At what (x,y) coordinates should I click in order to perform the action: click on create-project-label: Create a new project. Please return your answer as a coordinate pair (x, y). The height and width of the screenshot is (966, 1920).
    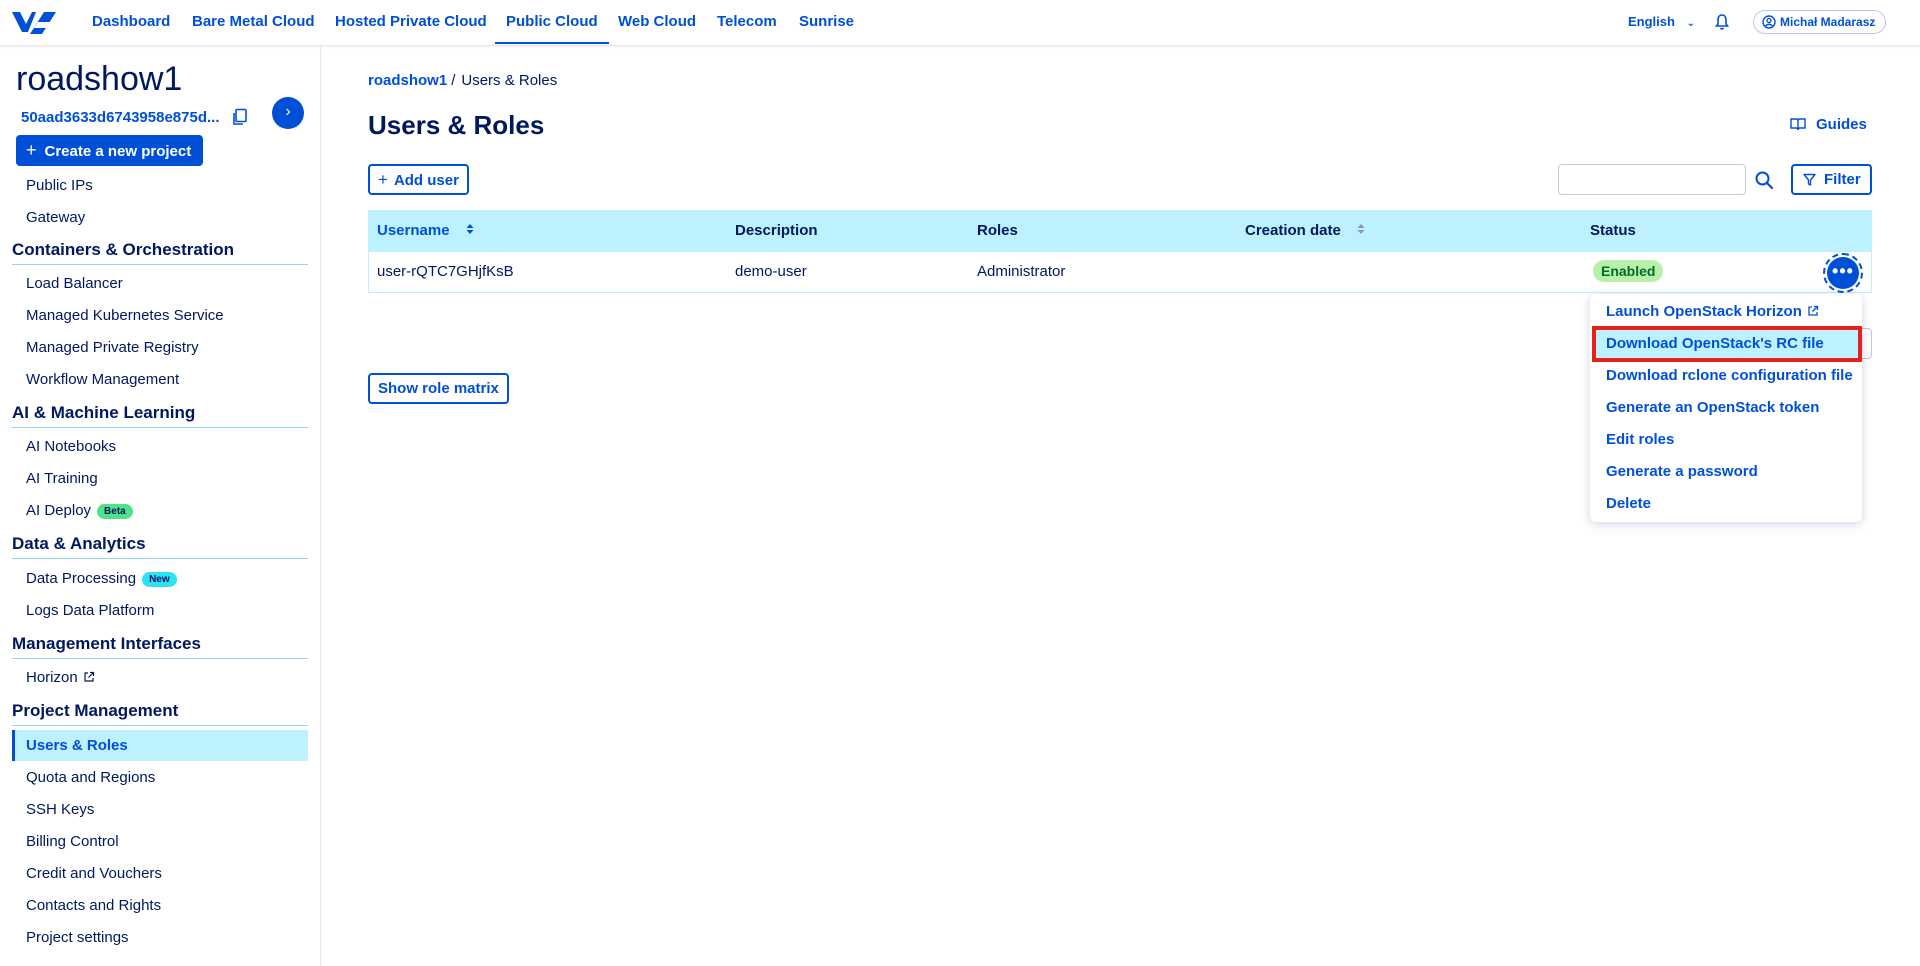
    Looking at the image, I should click on (118, 151).